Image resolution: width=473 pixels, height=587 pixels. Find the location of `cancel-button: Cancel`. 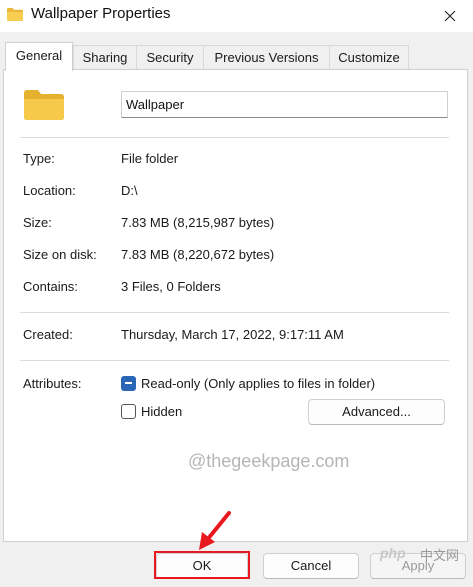

cancel-button: Cancel is located at coordinates (311, 566).